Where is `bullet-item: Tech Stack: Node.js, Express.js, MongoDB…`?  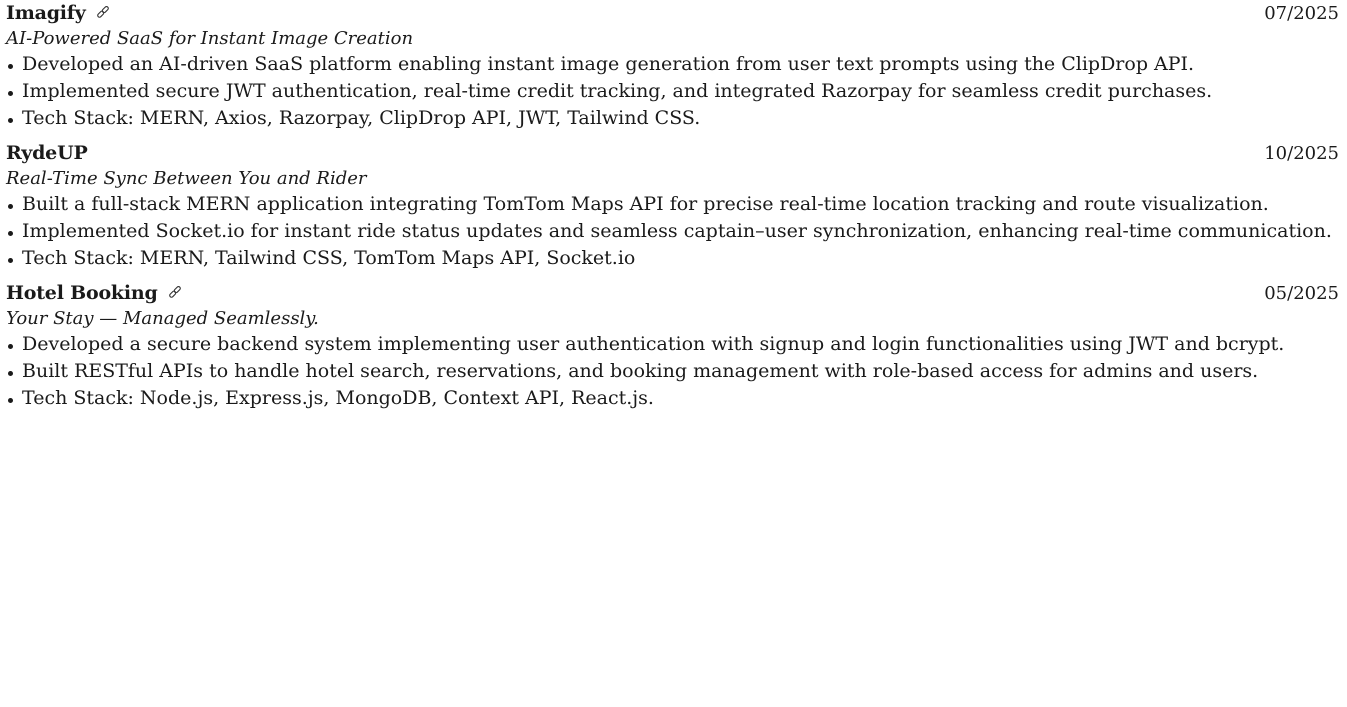
bullet-item: Tech Stack: Node.js, Express.js, MongoDB… is located at coordinates (673, 398).